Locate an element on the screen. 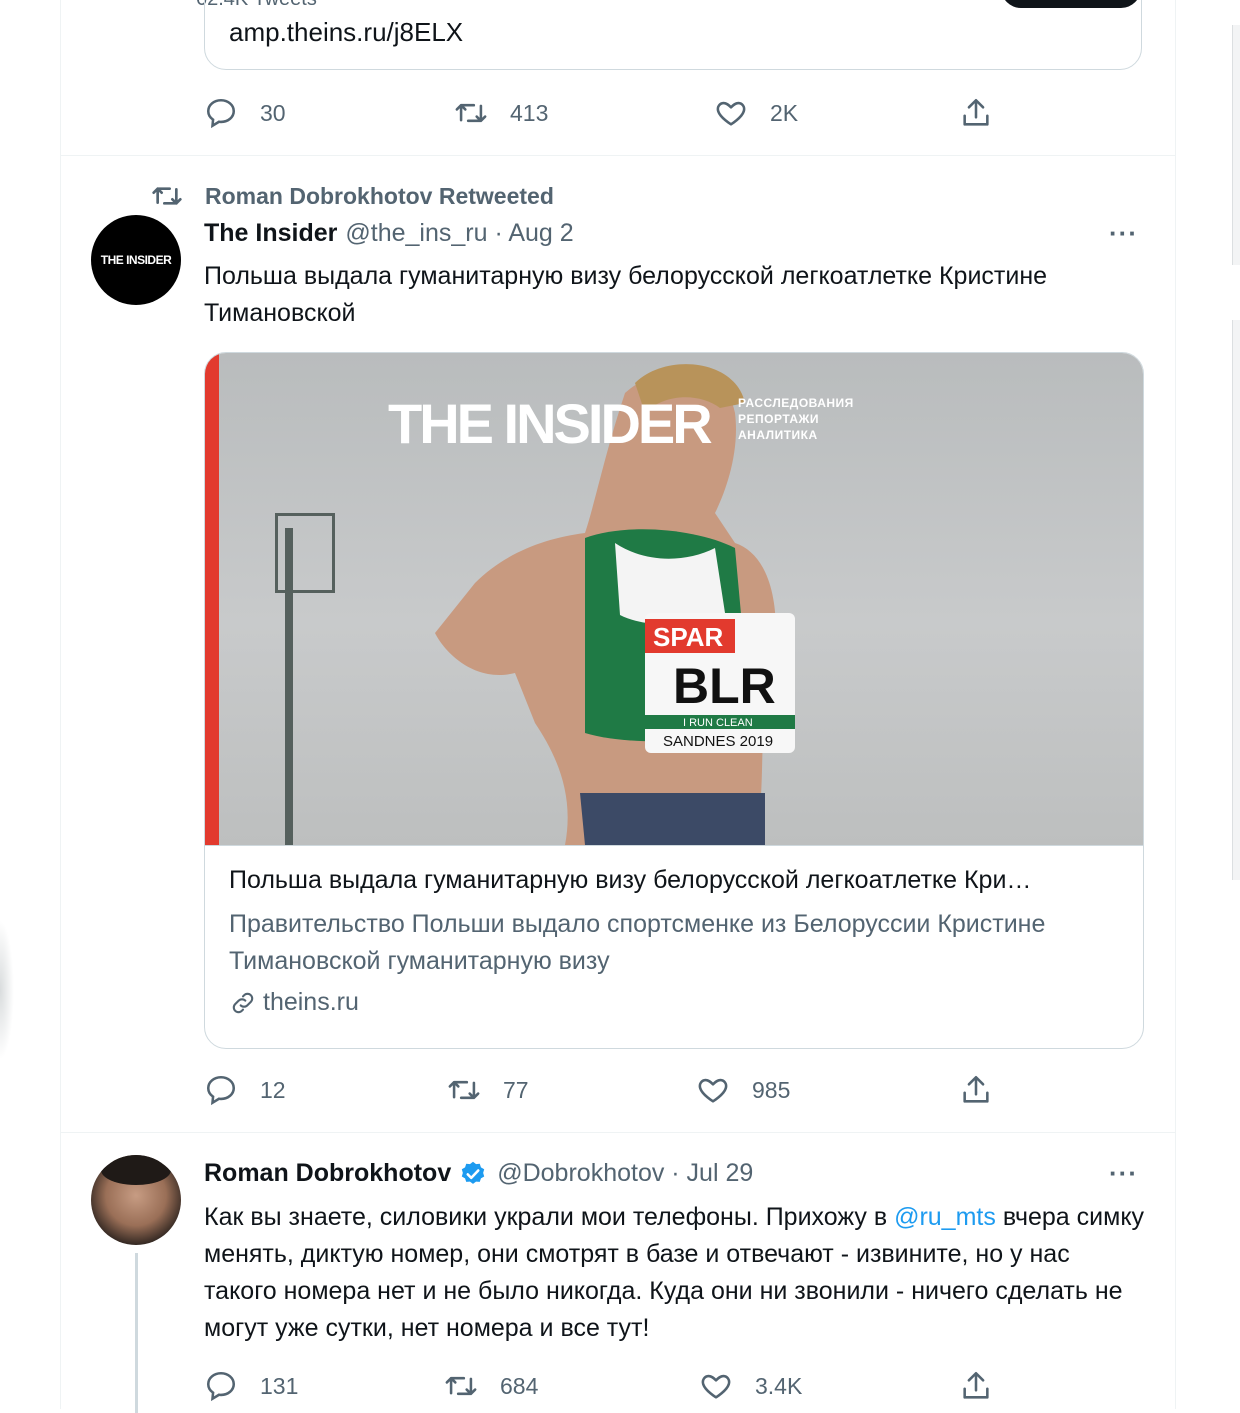  like-count: 3.4K is located at coordinates (779, 1385).